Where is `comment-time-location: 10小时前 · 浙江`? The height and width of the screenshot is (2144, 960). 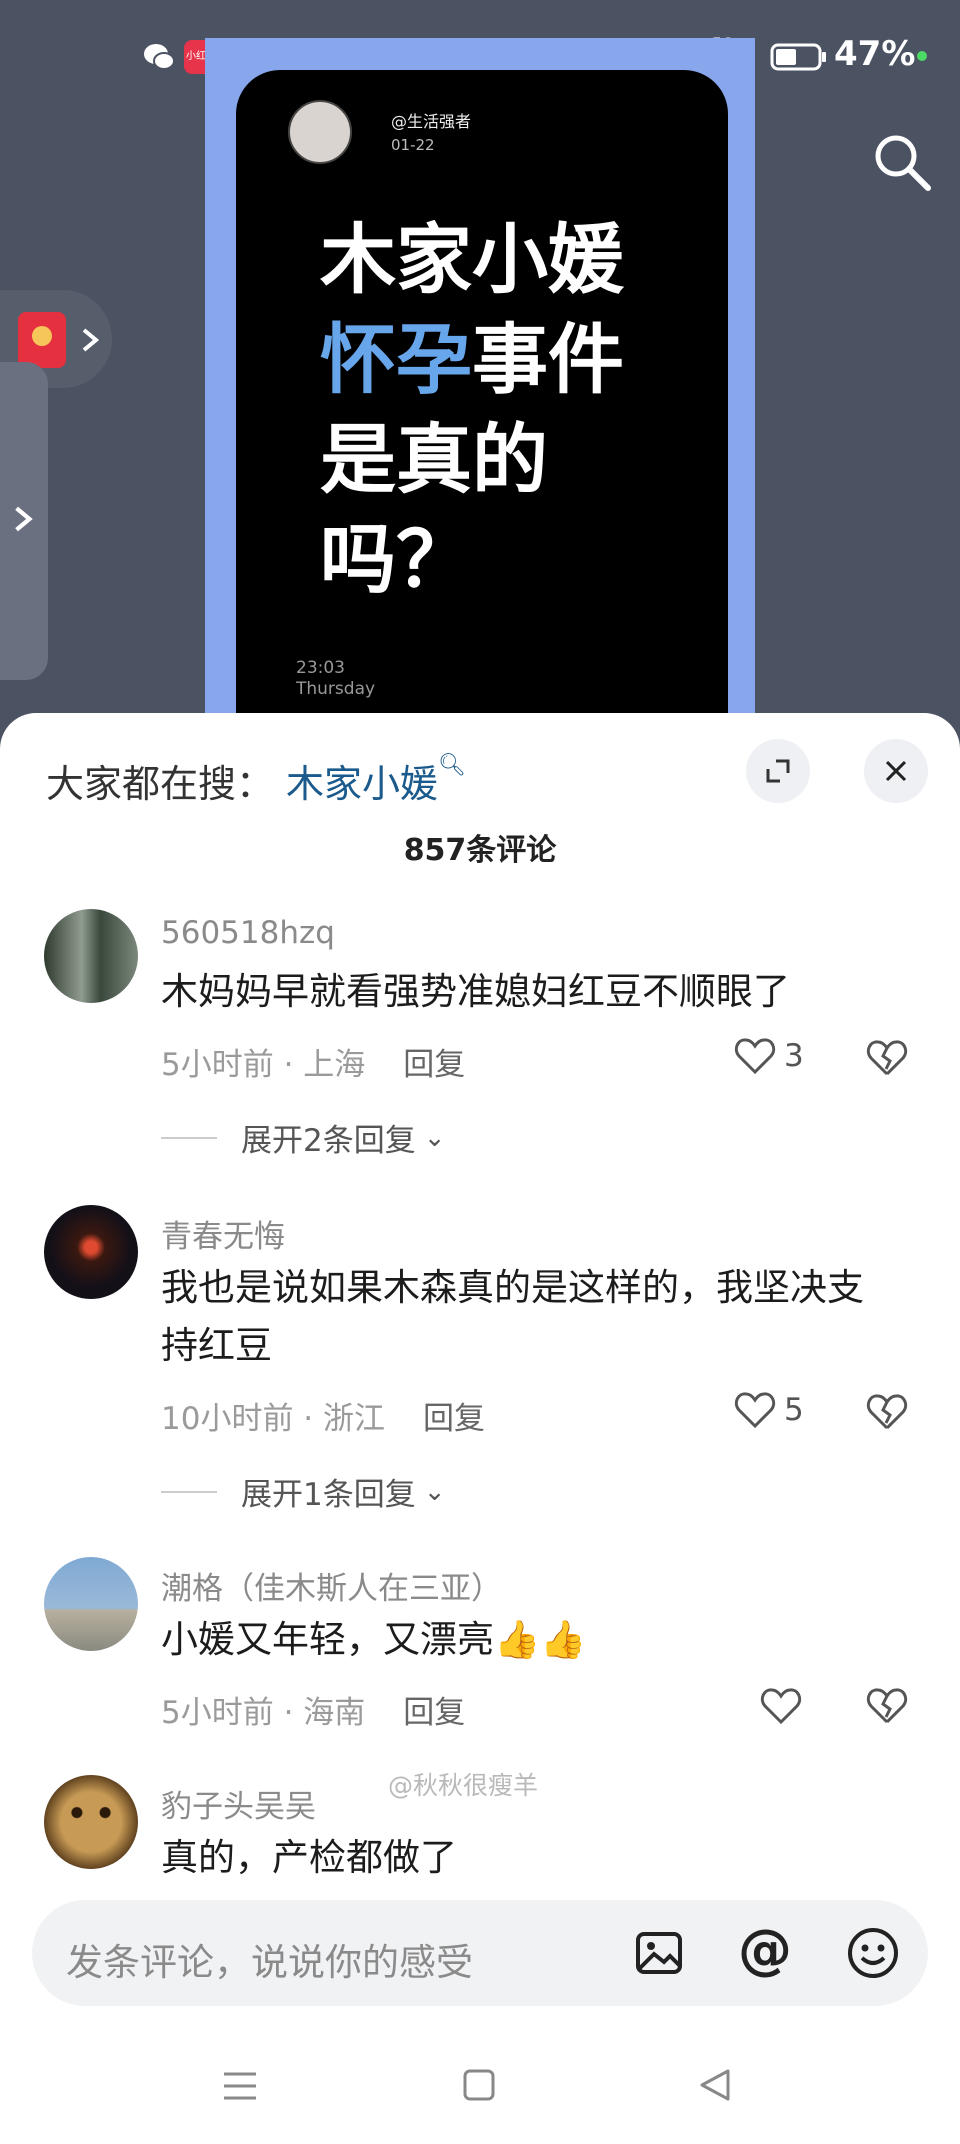 comment-time-location: 10小时前 · 浙江 is located at coordinates (273, 1419).